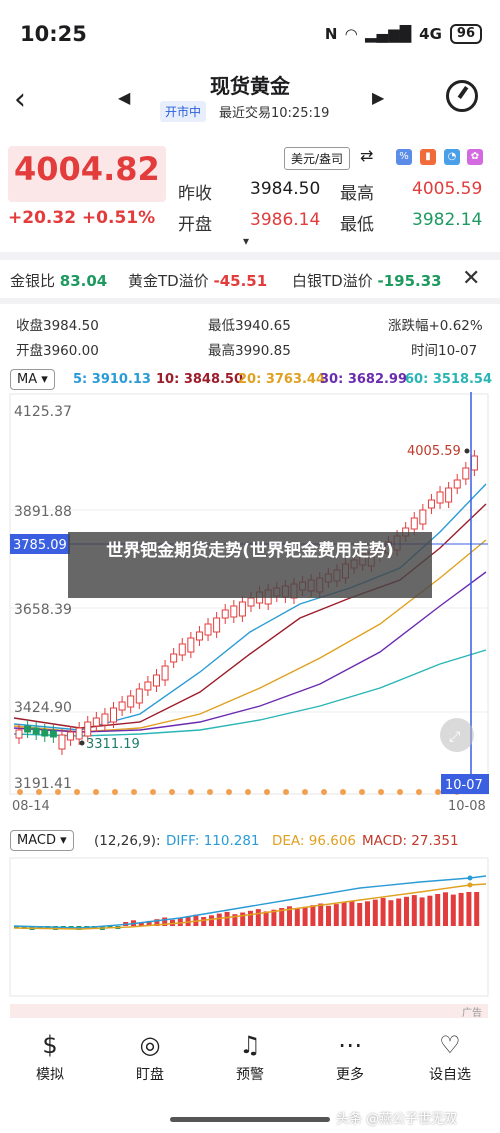  I want to click on more-icon: ⋯, so click(350, 1045).